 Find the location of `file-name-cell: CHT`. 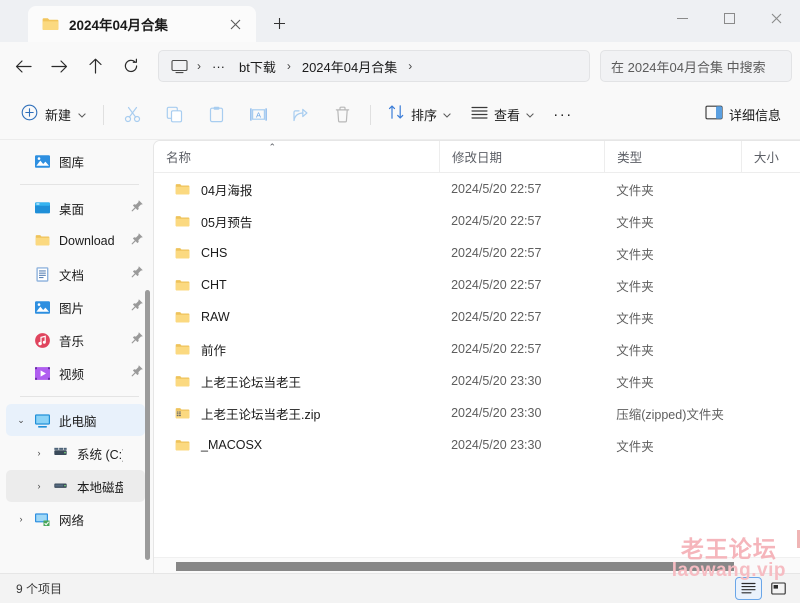

file-name-cell: CHT is located at coordinates (296, 285).